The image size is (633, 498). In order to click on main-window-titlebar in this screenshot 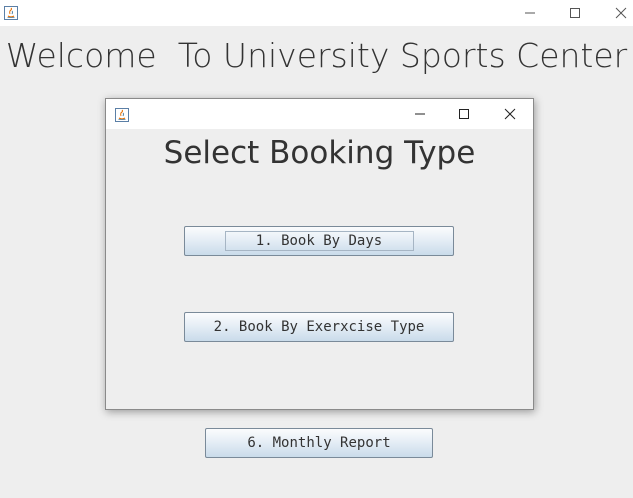, I will do `click(316, 13)`.